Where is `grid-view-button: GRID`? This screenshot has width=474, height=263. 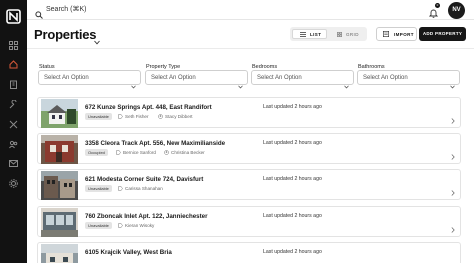 grid-view-button: GRID is located at coordinates (348, 34).